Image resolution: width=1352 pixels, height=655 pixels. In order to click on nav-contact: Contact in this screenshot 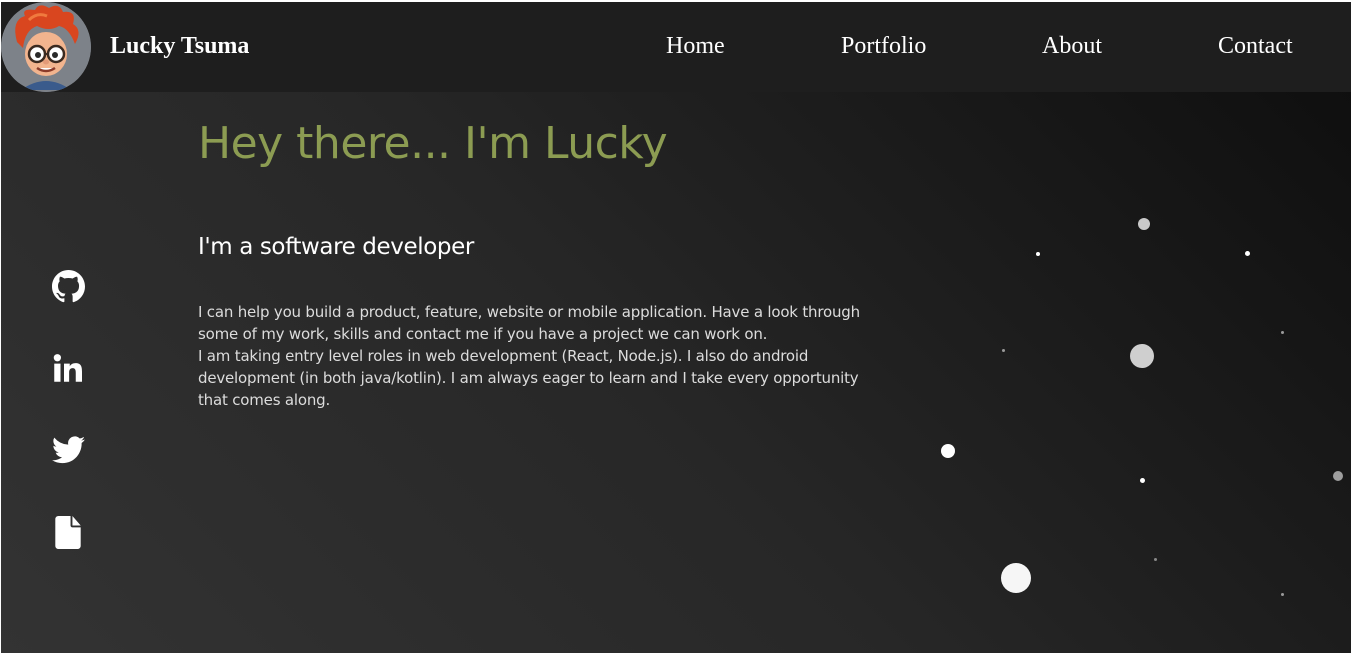, I will do `click(1255, 46)`.